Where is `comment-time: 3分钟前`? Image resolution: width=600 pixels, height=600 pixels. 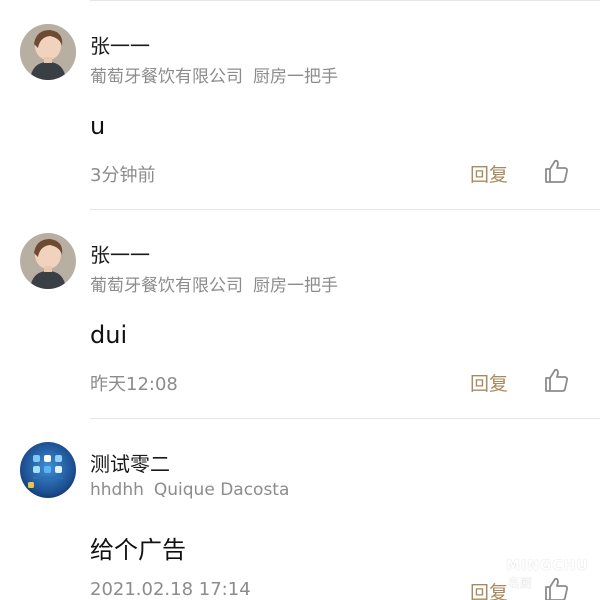 comment-time: 3分钟前 is located at coordinates (123, 175).